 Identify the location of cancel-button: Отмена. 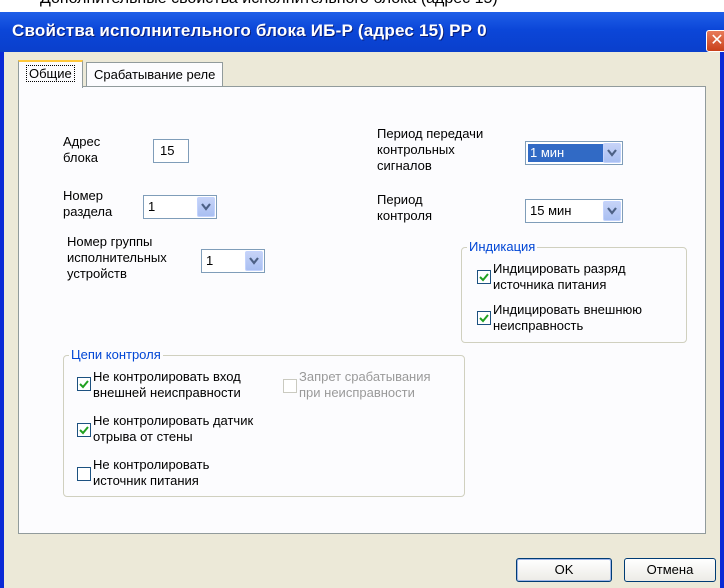
(670, 570).